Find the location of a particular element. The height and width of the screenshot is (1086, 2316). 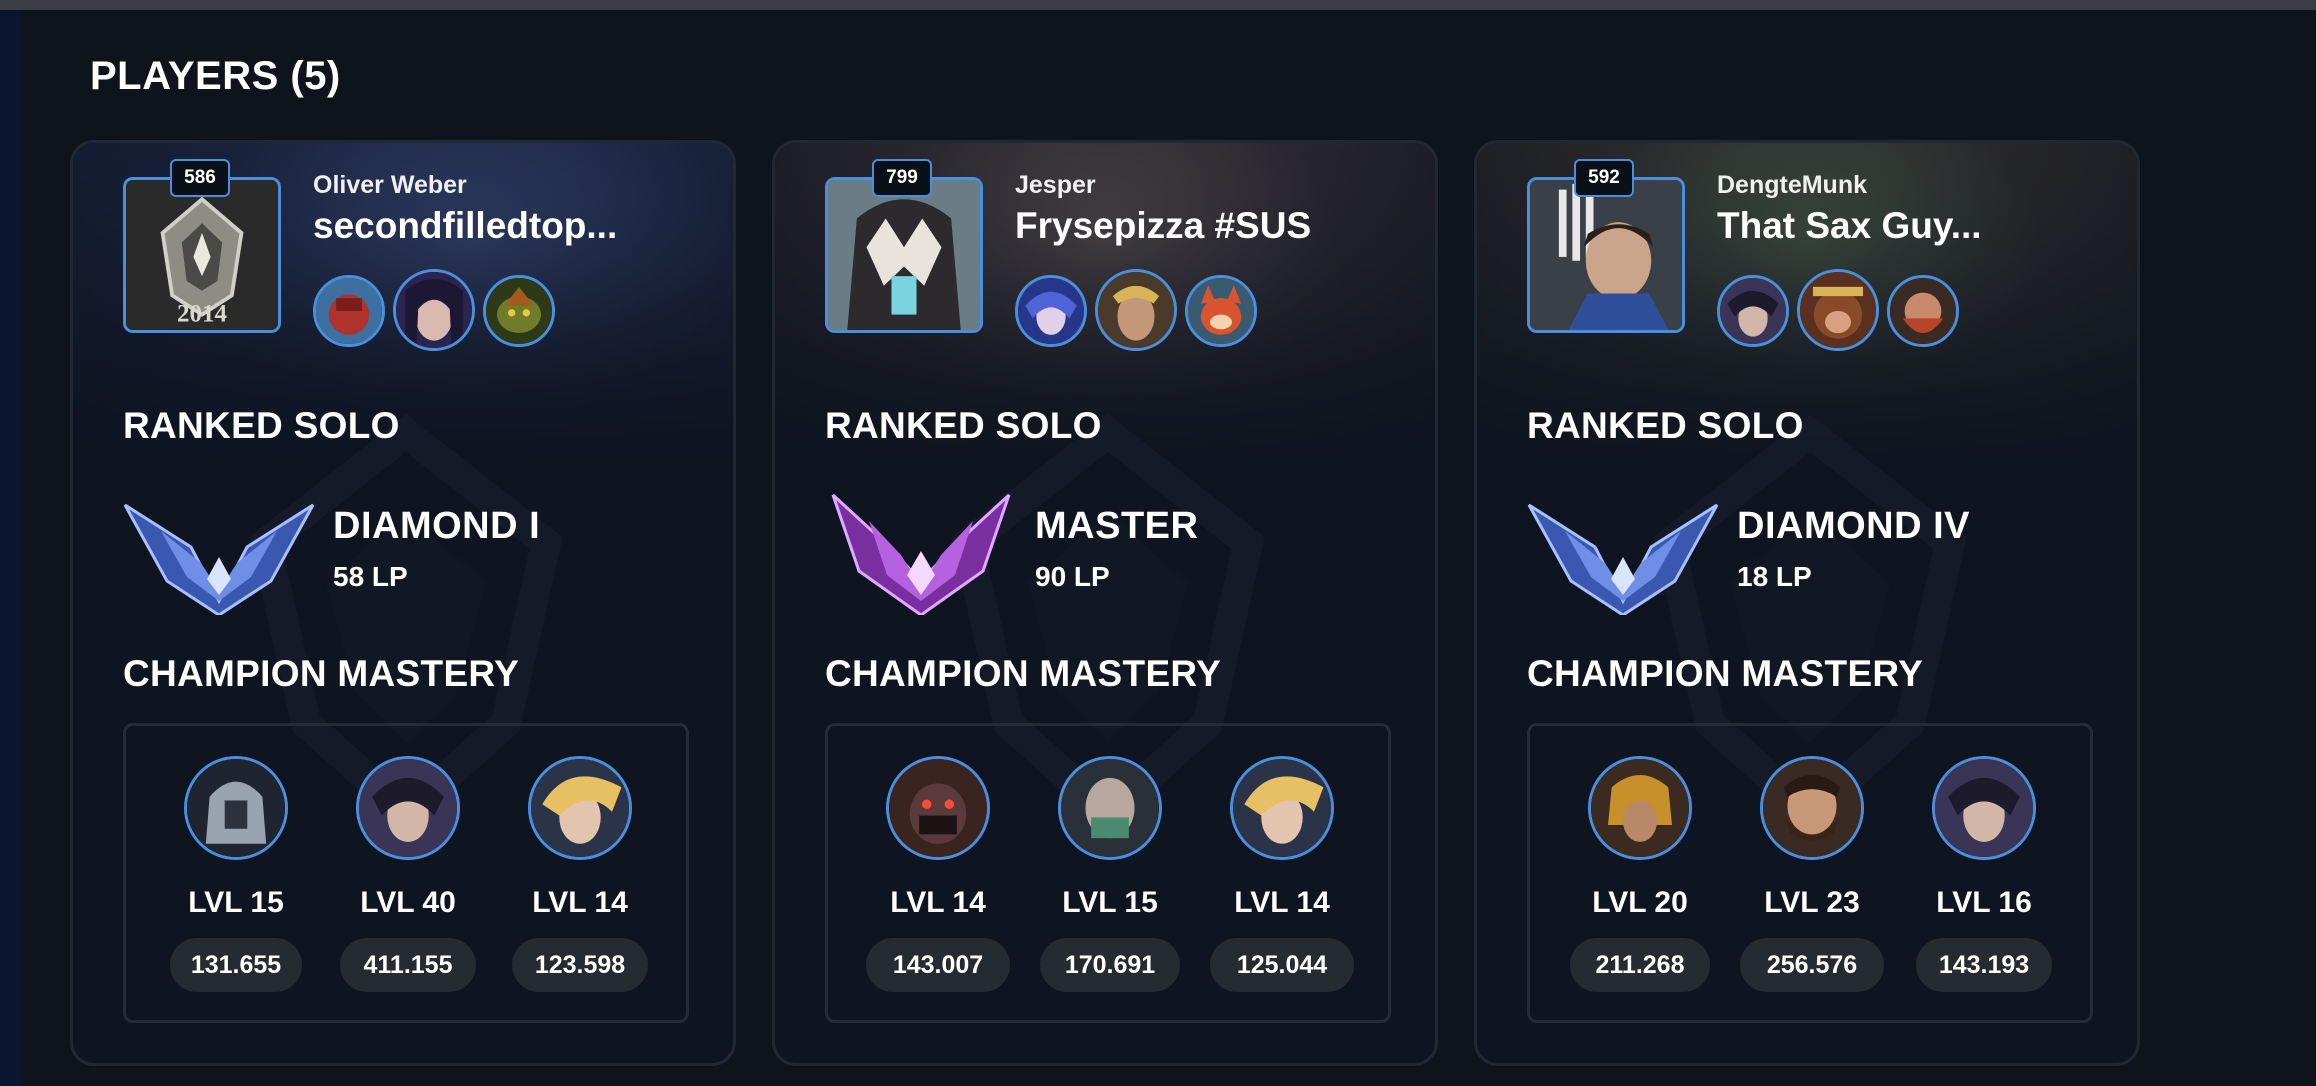

bearded-champion-icon is located at coordinates (1812, 808).